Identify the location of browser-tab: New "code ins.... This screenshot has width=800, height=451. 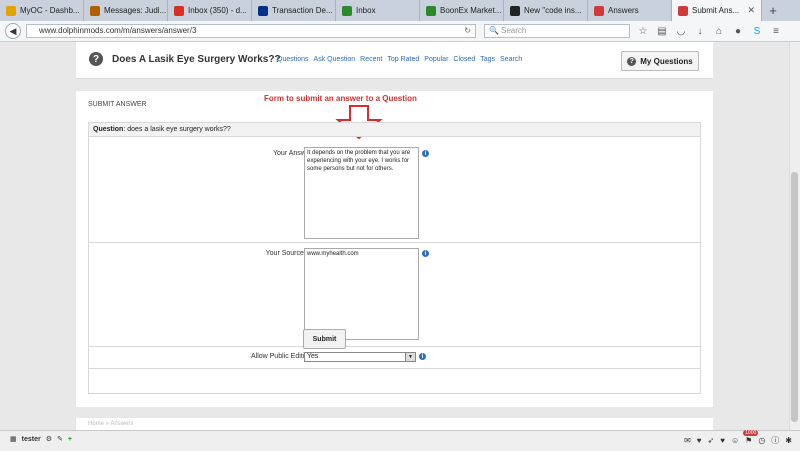
(546, 10).